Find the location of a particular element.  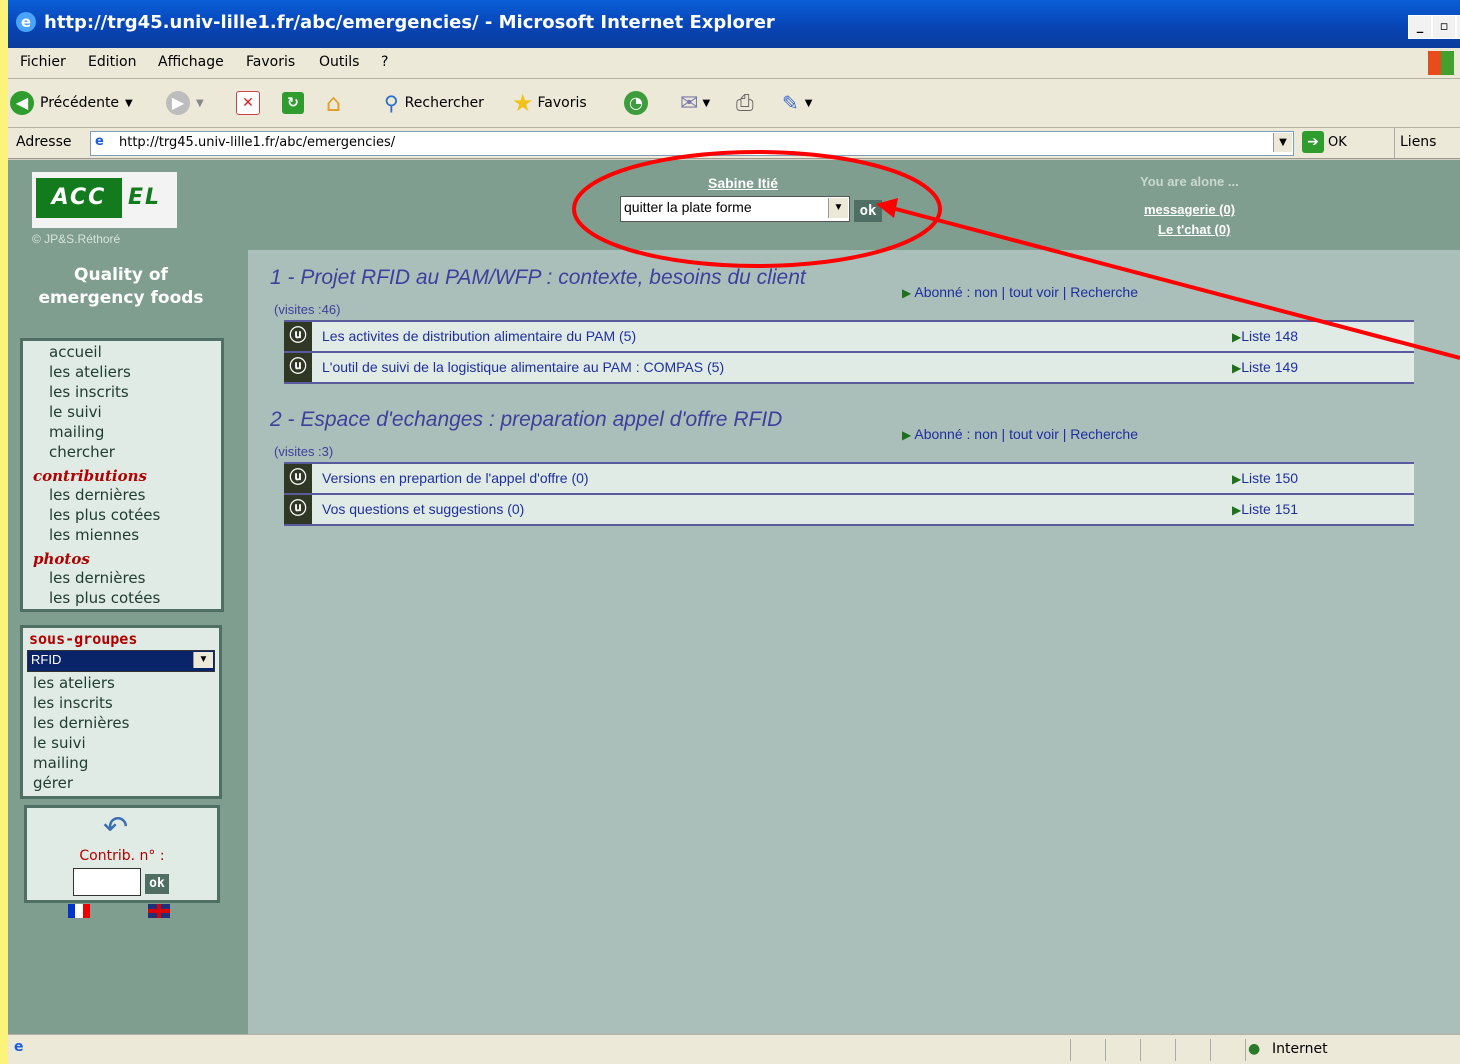

pointer-arrowhead is located at coordinates (887, 208).